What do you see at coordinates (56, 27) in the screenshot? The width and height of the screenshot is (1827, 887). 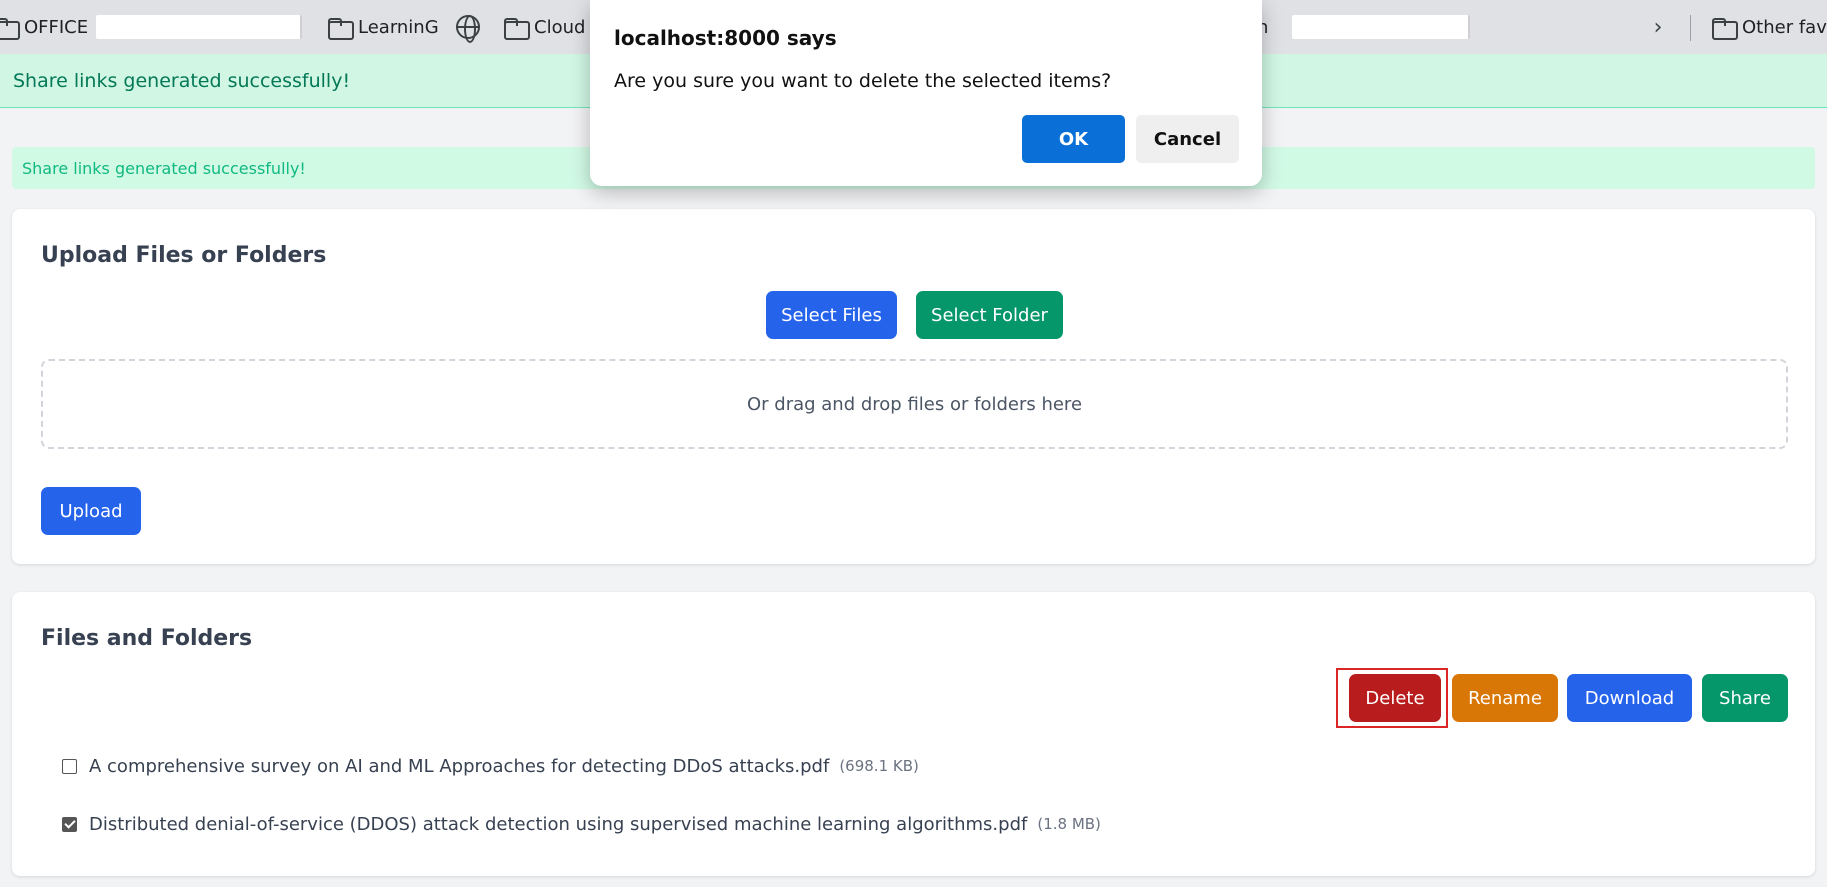 I see `bookmark-label: OFFICE` at bounding box center [56, 27].